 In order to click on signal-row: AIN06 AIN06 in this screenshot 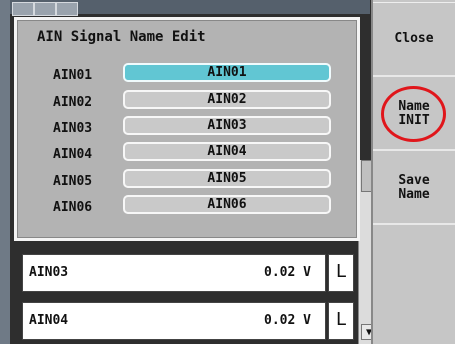, I will do `click(187, 207)`.